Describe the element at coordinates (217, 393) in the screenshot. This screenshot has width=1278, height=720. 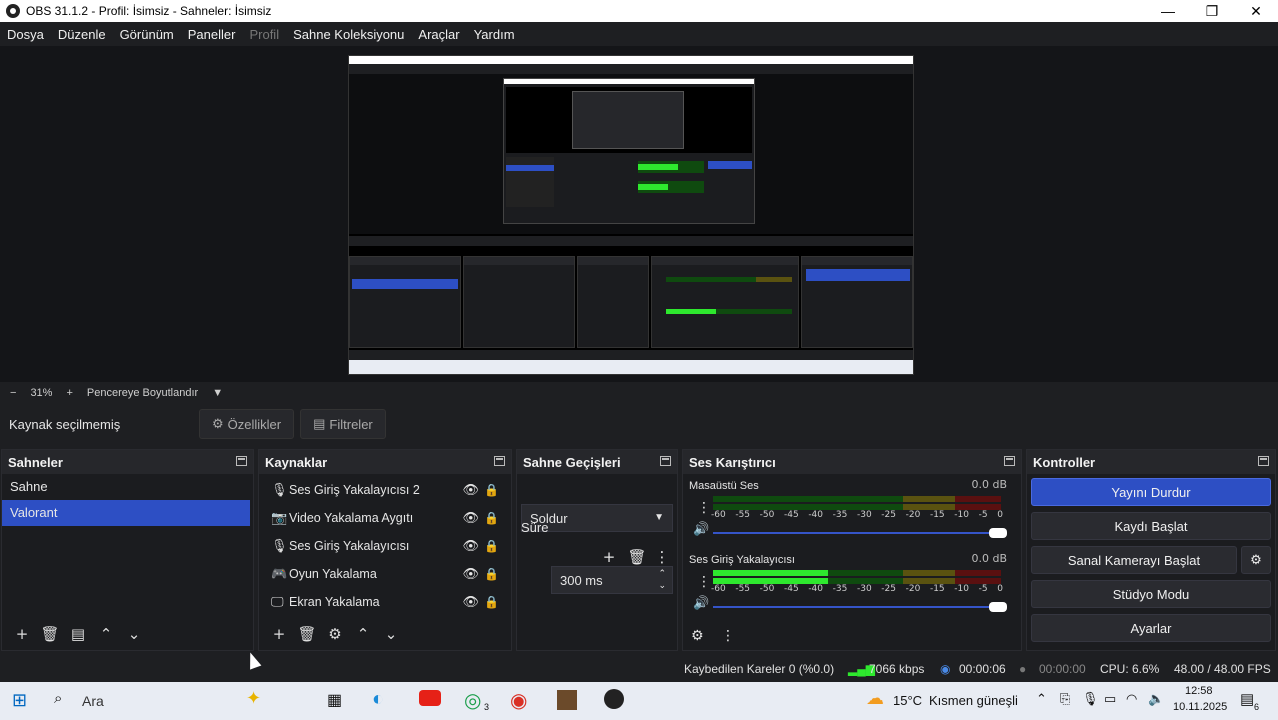
I see `zoom-dropdown-icon: ▼` at that location.